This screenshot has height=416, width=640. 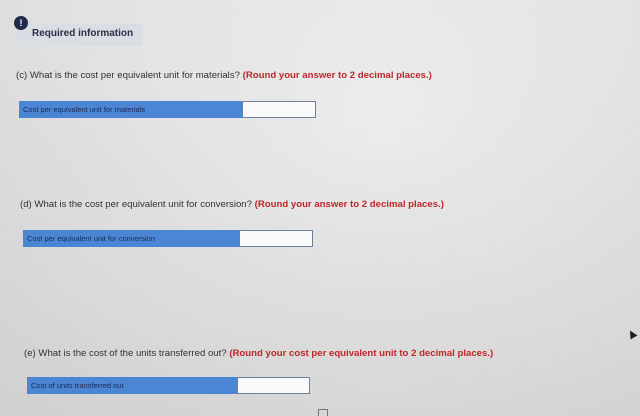 I want to click on answer-row-e: Cost of units transferred out, so click(x=168, y=385).